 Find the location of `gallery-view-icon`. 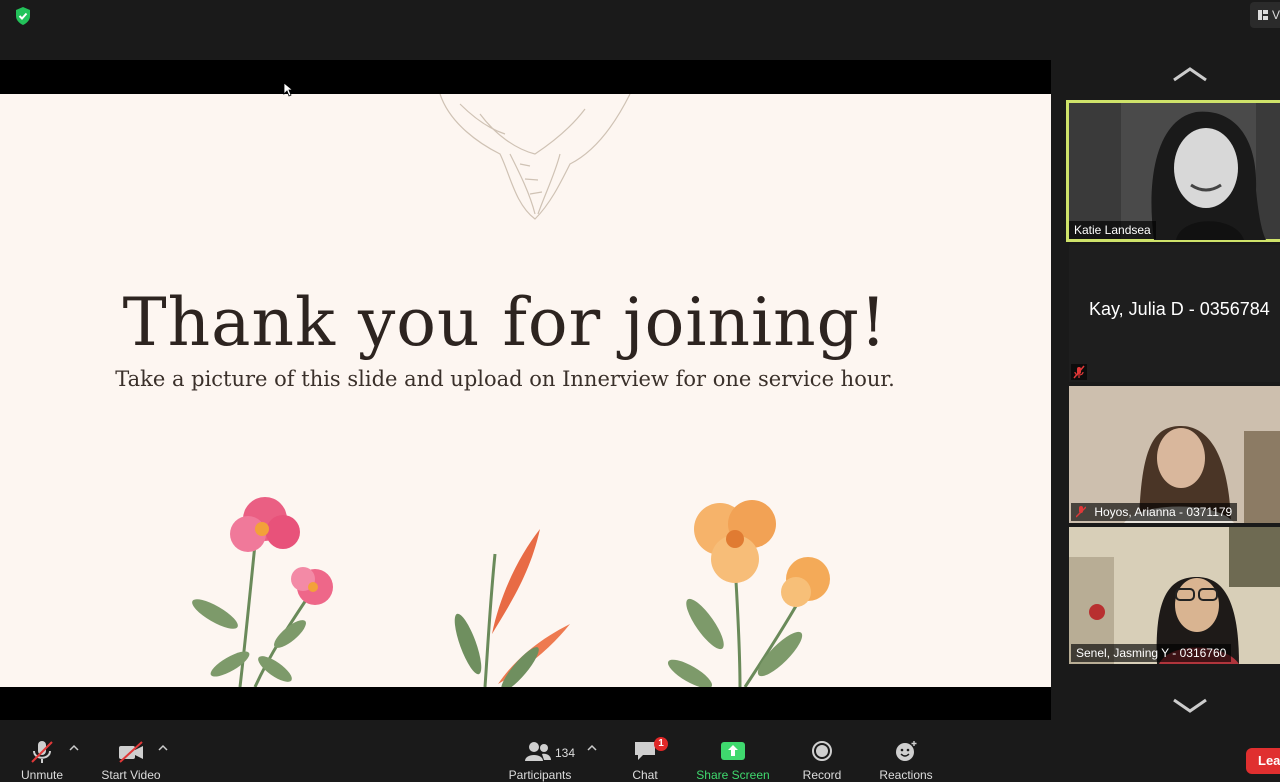

gallery-view-icon is located at coordinates (1263, 15).